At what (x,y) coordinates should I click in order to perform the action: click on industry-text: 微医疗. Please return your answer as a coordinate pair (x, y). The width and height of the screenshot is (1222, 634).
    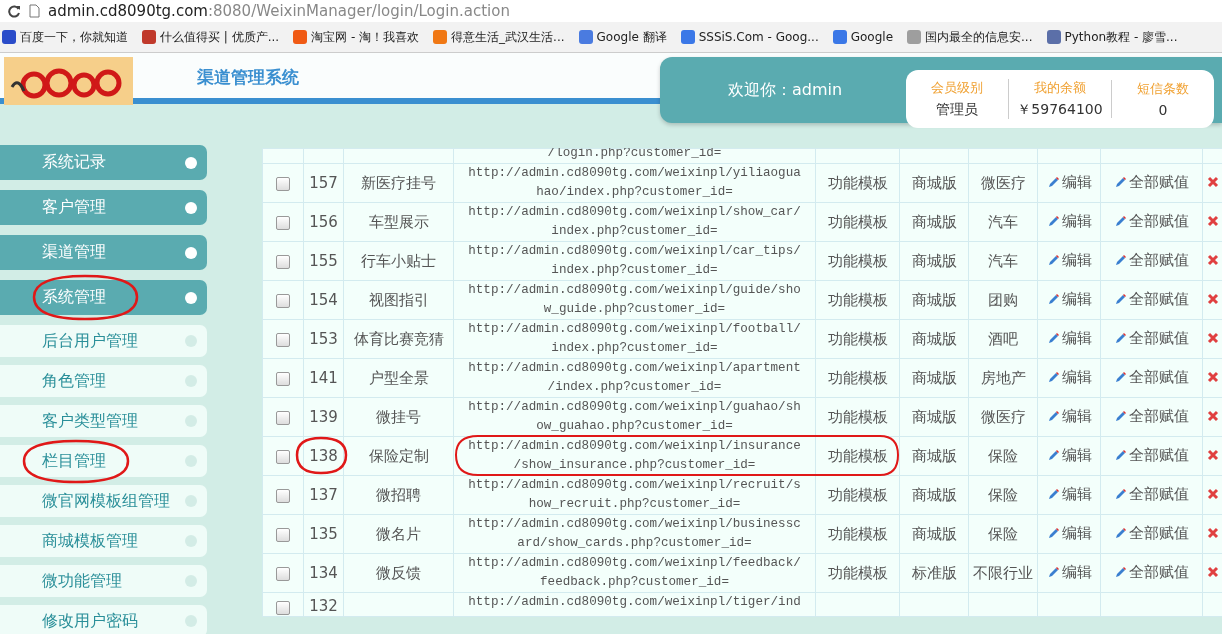
    Looking at the image, I should click on (1003, 182).